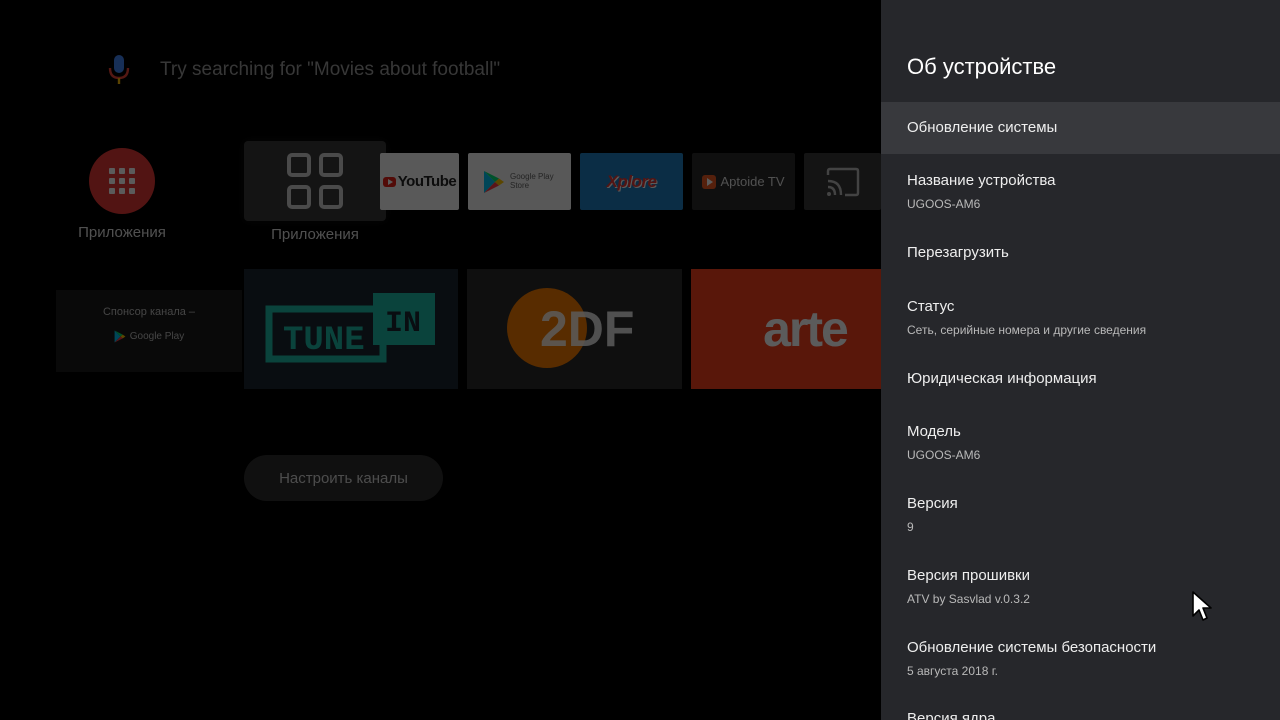 The image size is (1280, 720). I want to click on app-cast, so click(842, 181).